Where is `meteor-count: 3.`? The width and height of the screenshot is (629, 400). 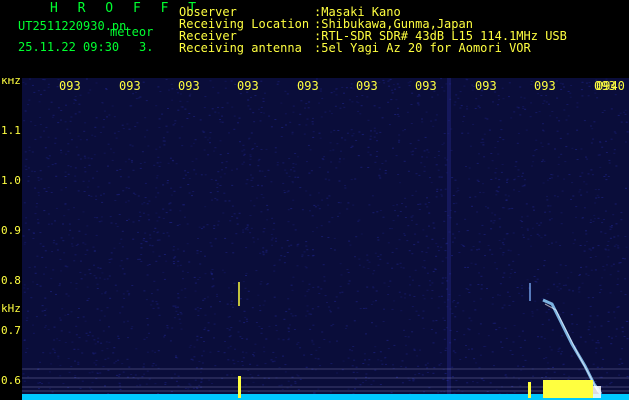 meteor-count: 3. is located at coordinates (146, 47).